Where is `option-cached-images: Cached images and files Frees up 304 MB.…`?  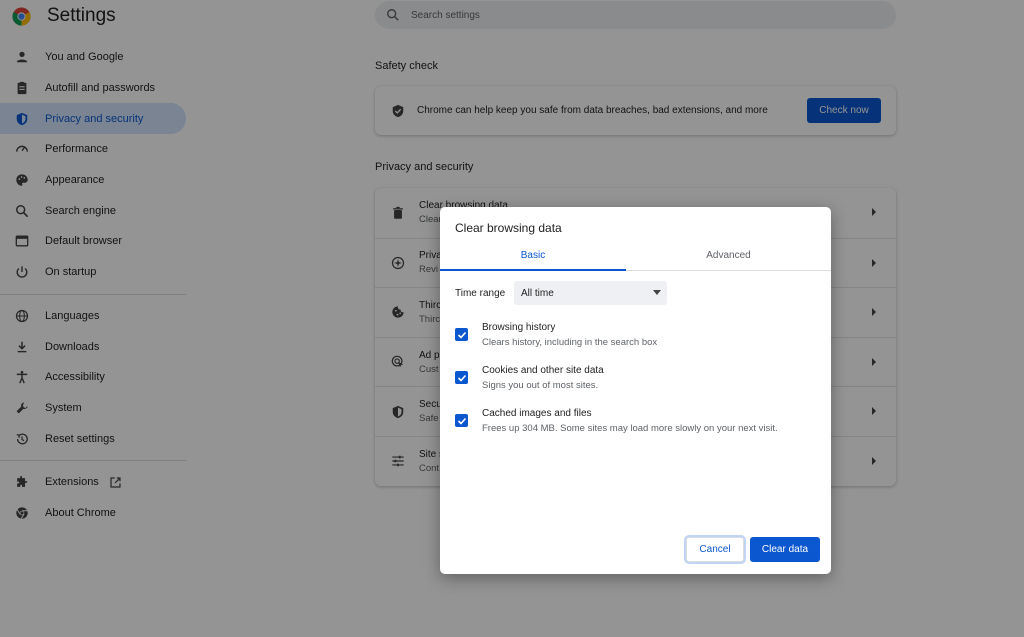 option-cached-images: Cached images and files Frees up 304 MB.… is located at coordinates (635, 424).